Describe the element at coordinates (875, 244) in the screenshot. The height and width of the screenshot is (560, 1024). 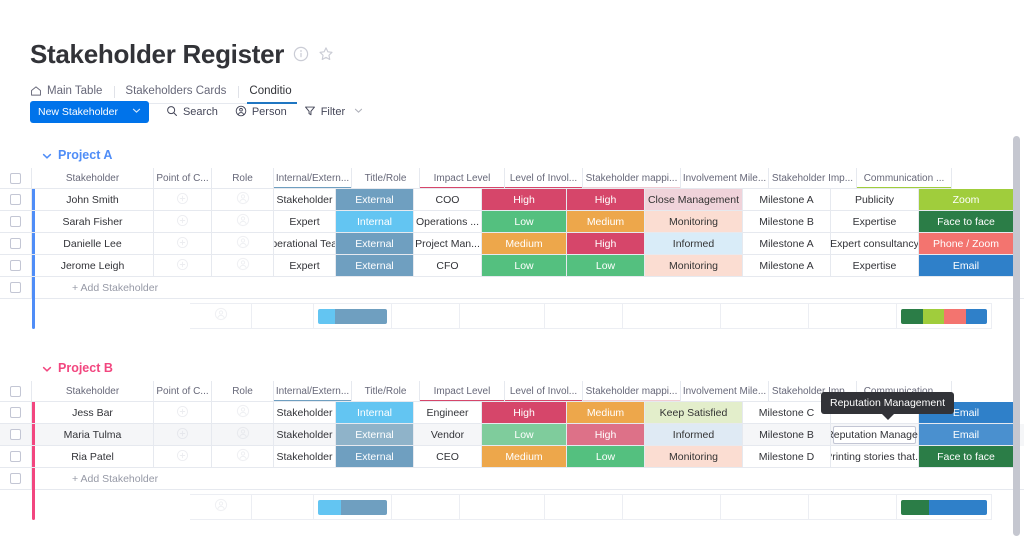
I see `cell-stakeholder-importance: Expert consultancy` at that location.